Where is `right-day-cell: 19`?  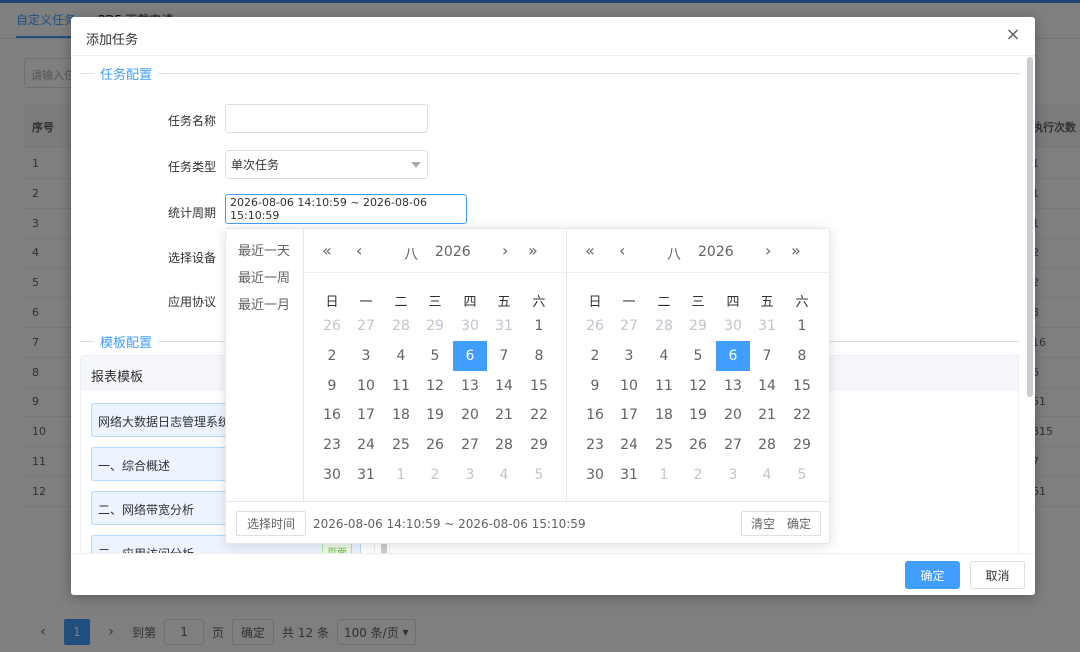 right-day-cell: 19 is located at coordinates (698, 415).